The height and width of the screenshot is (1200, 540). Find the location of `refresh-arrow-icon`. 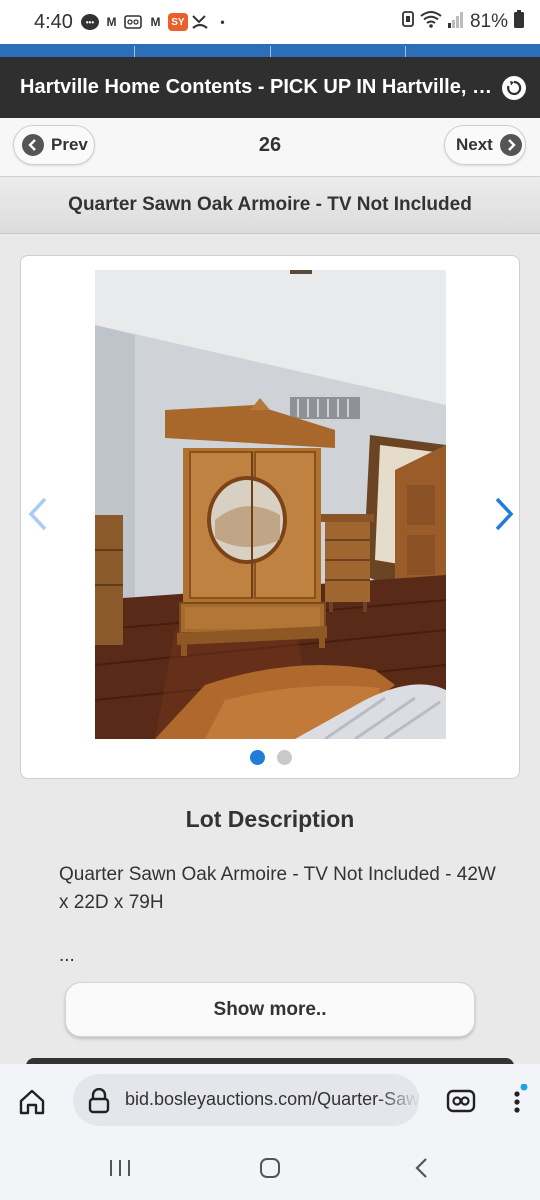

refresh-arrow-icon is located at coordinates (514, 88).